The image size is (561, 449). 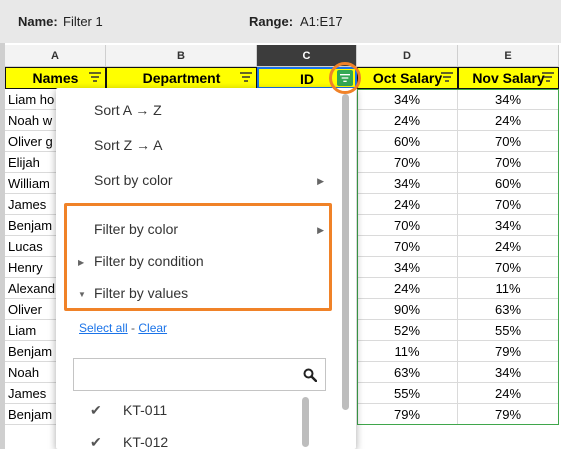 I want to click on header-label: Department, so click(x=181, y=78).